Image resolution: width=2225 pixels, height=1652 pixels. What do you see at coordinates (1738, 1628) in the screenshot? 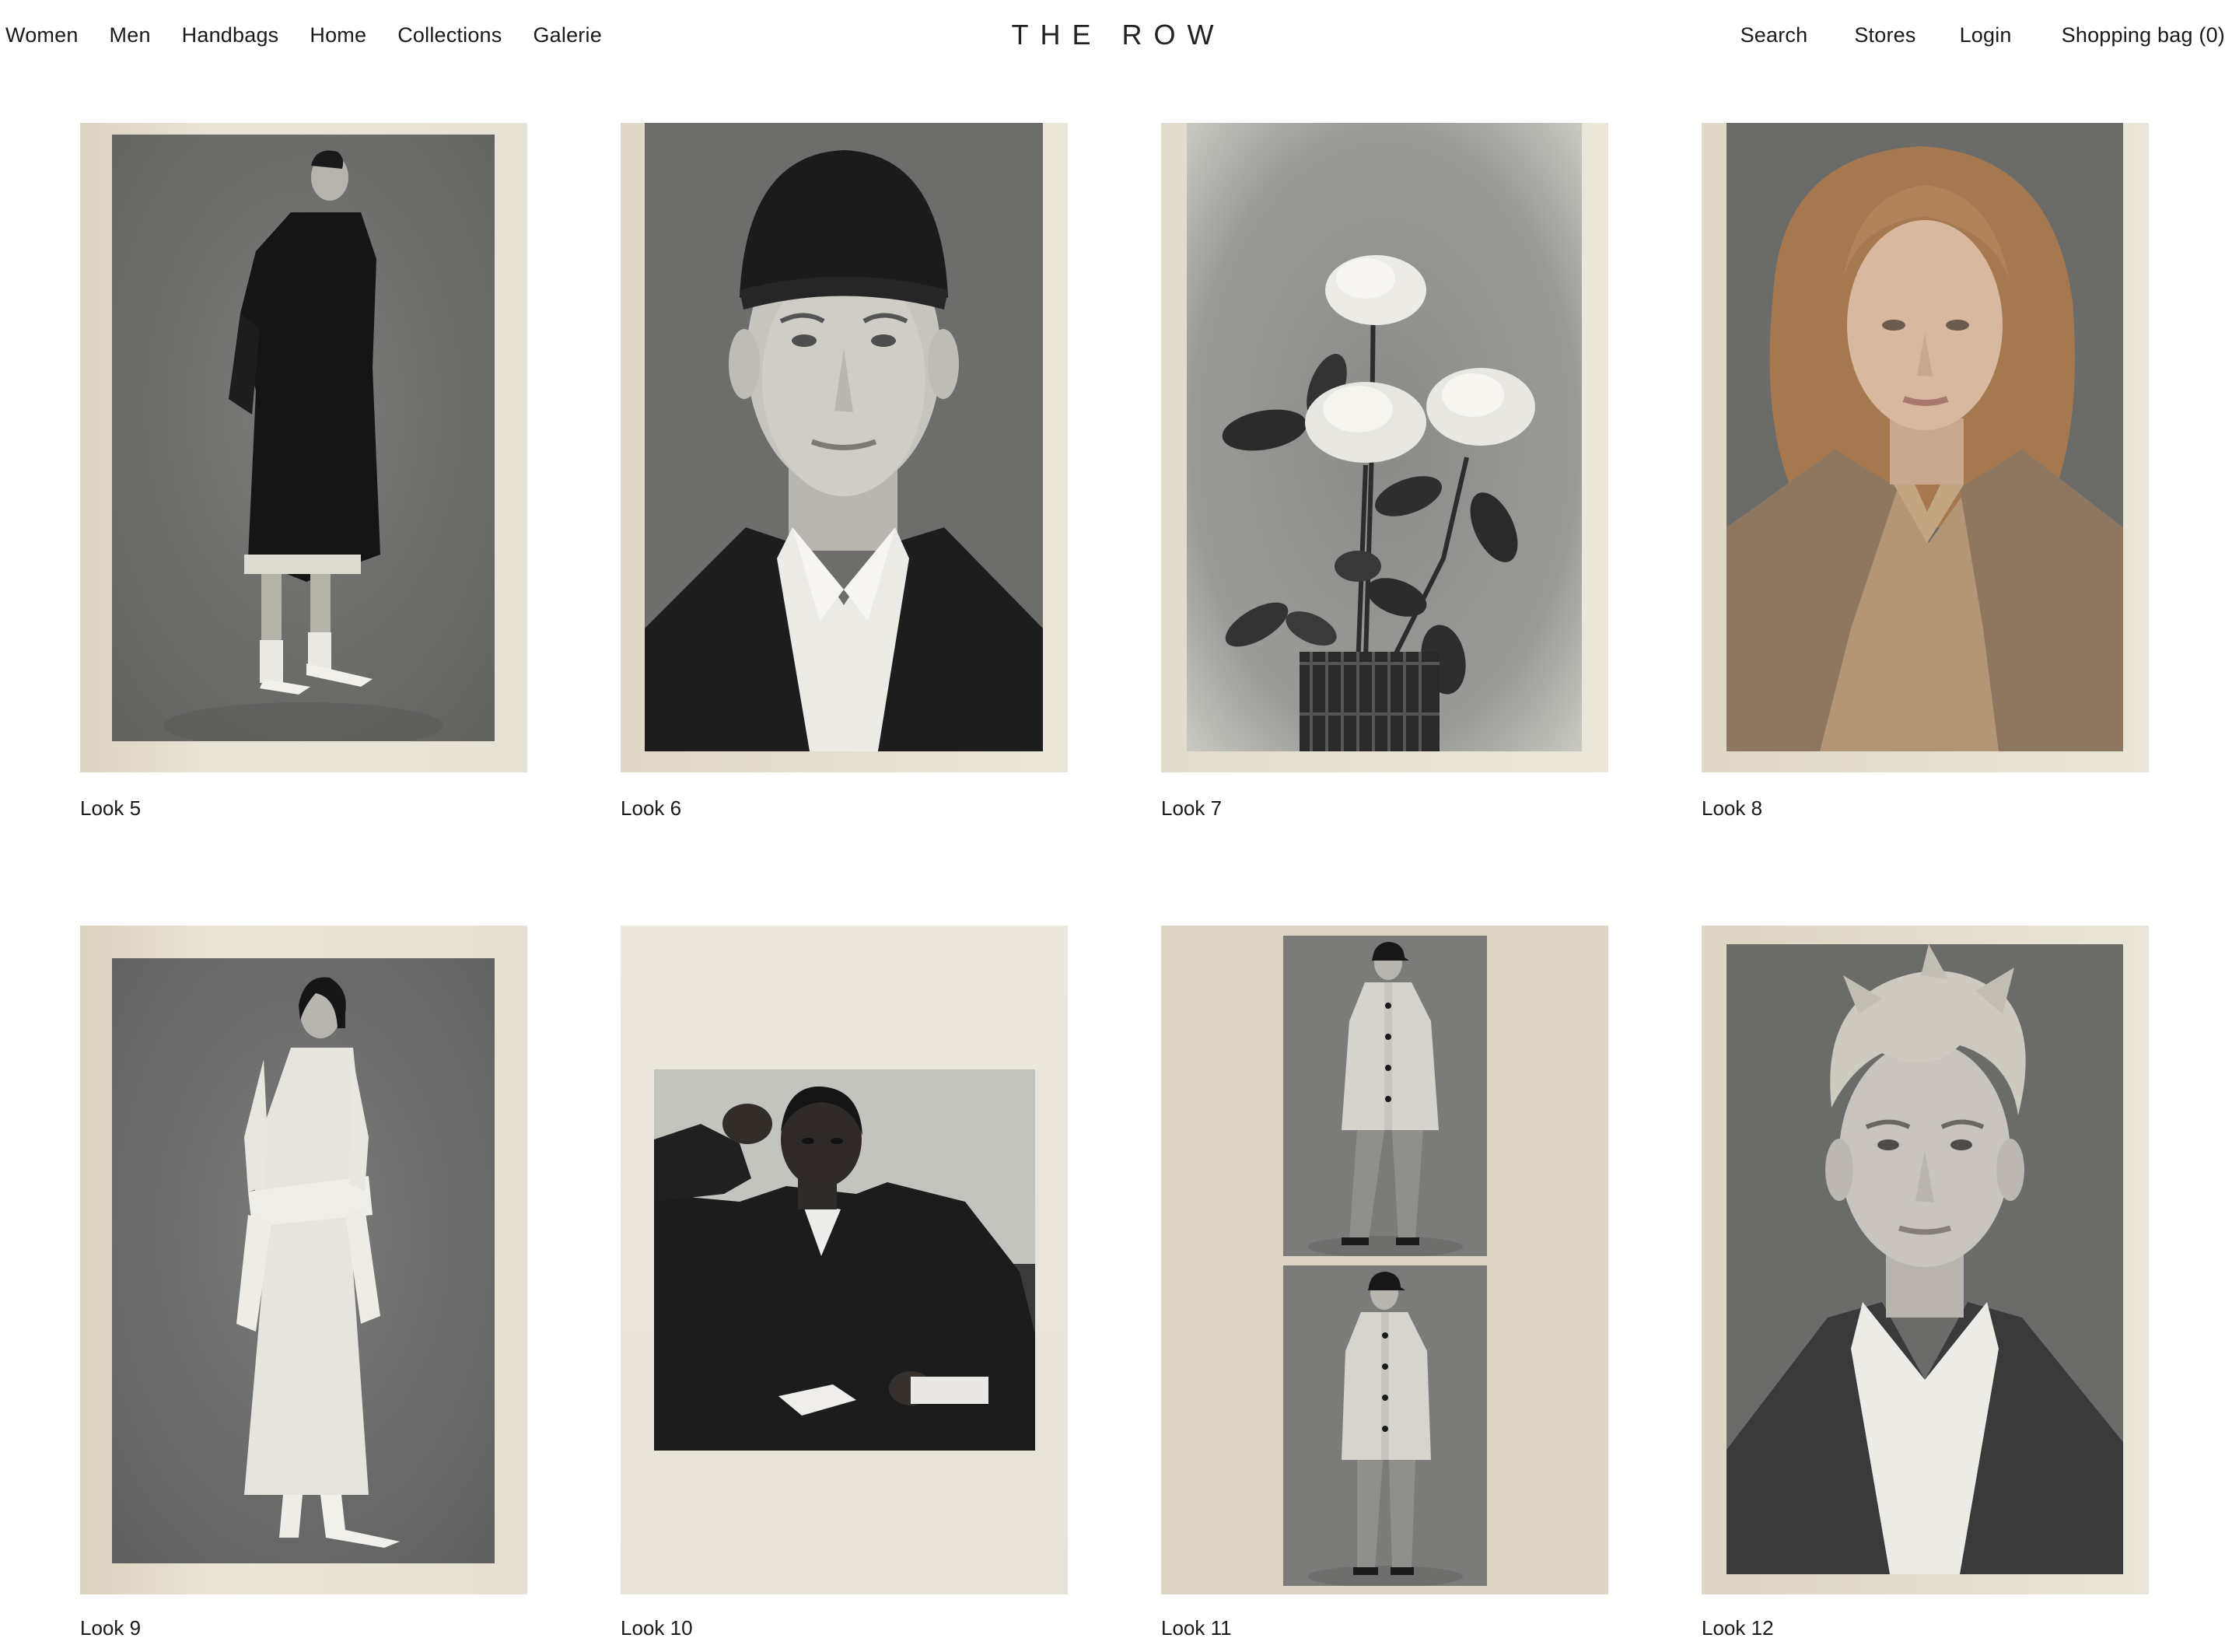
I see `look-label: Look 12` at bounding box center [1738, 1628].